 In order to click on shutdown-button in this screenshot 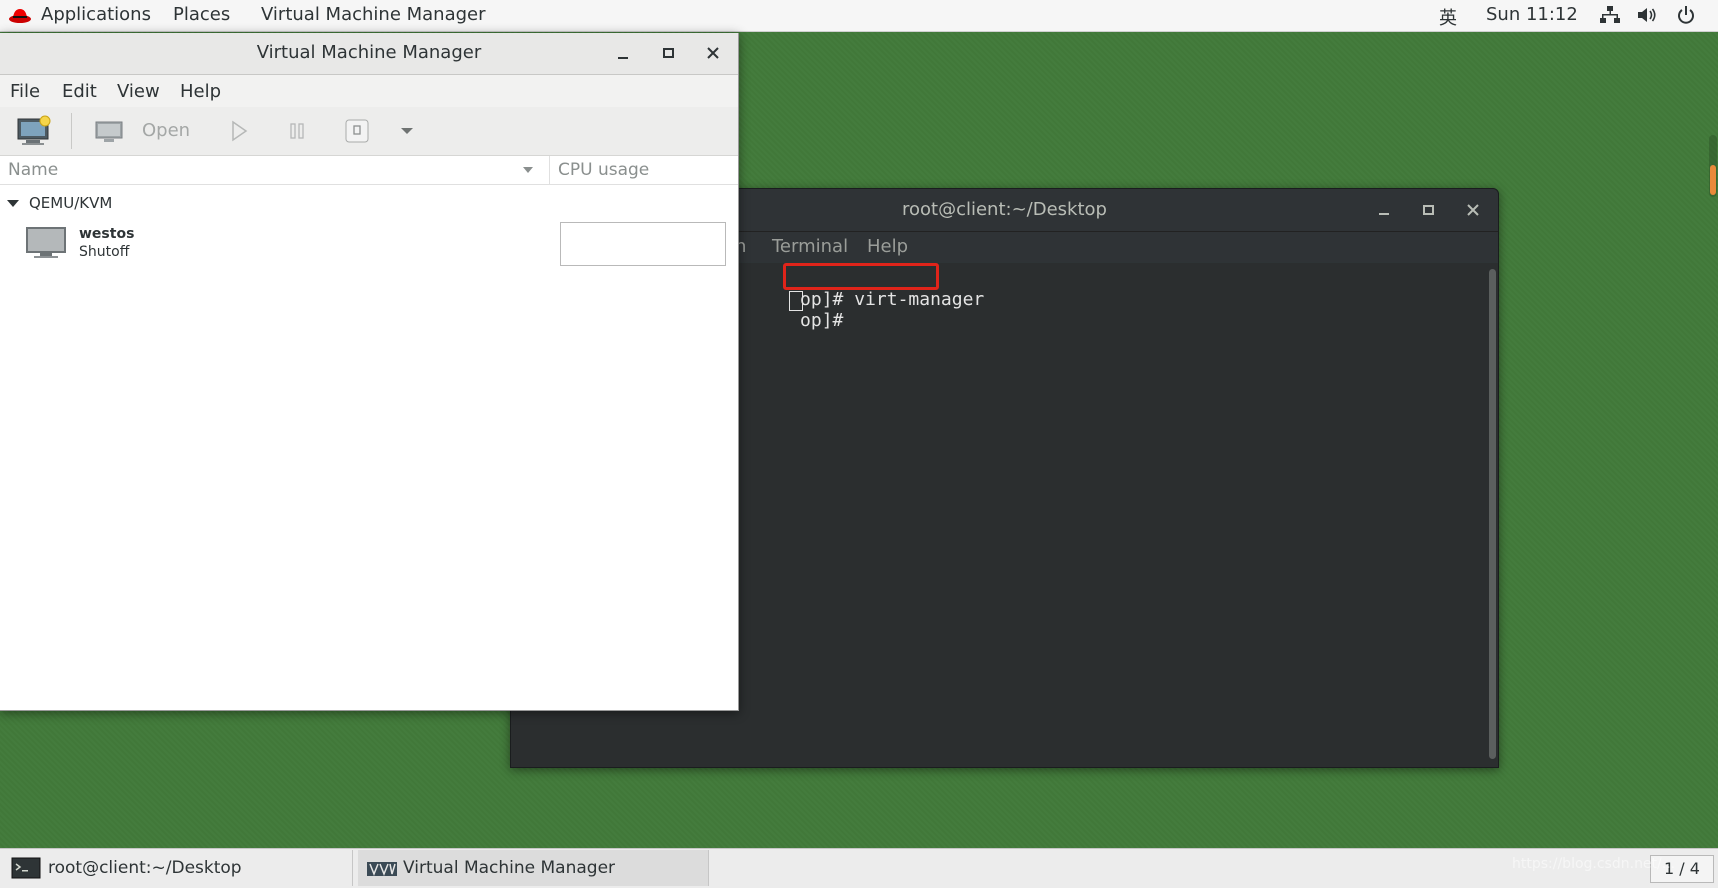, I will do `click(357, 131)`.